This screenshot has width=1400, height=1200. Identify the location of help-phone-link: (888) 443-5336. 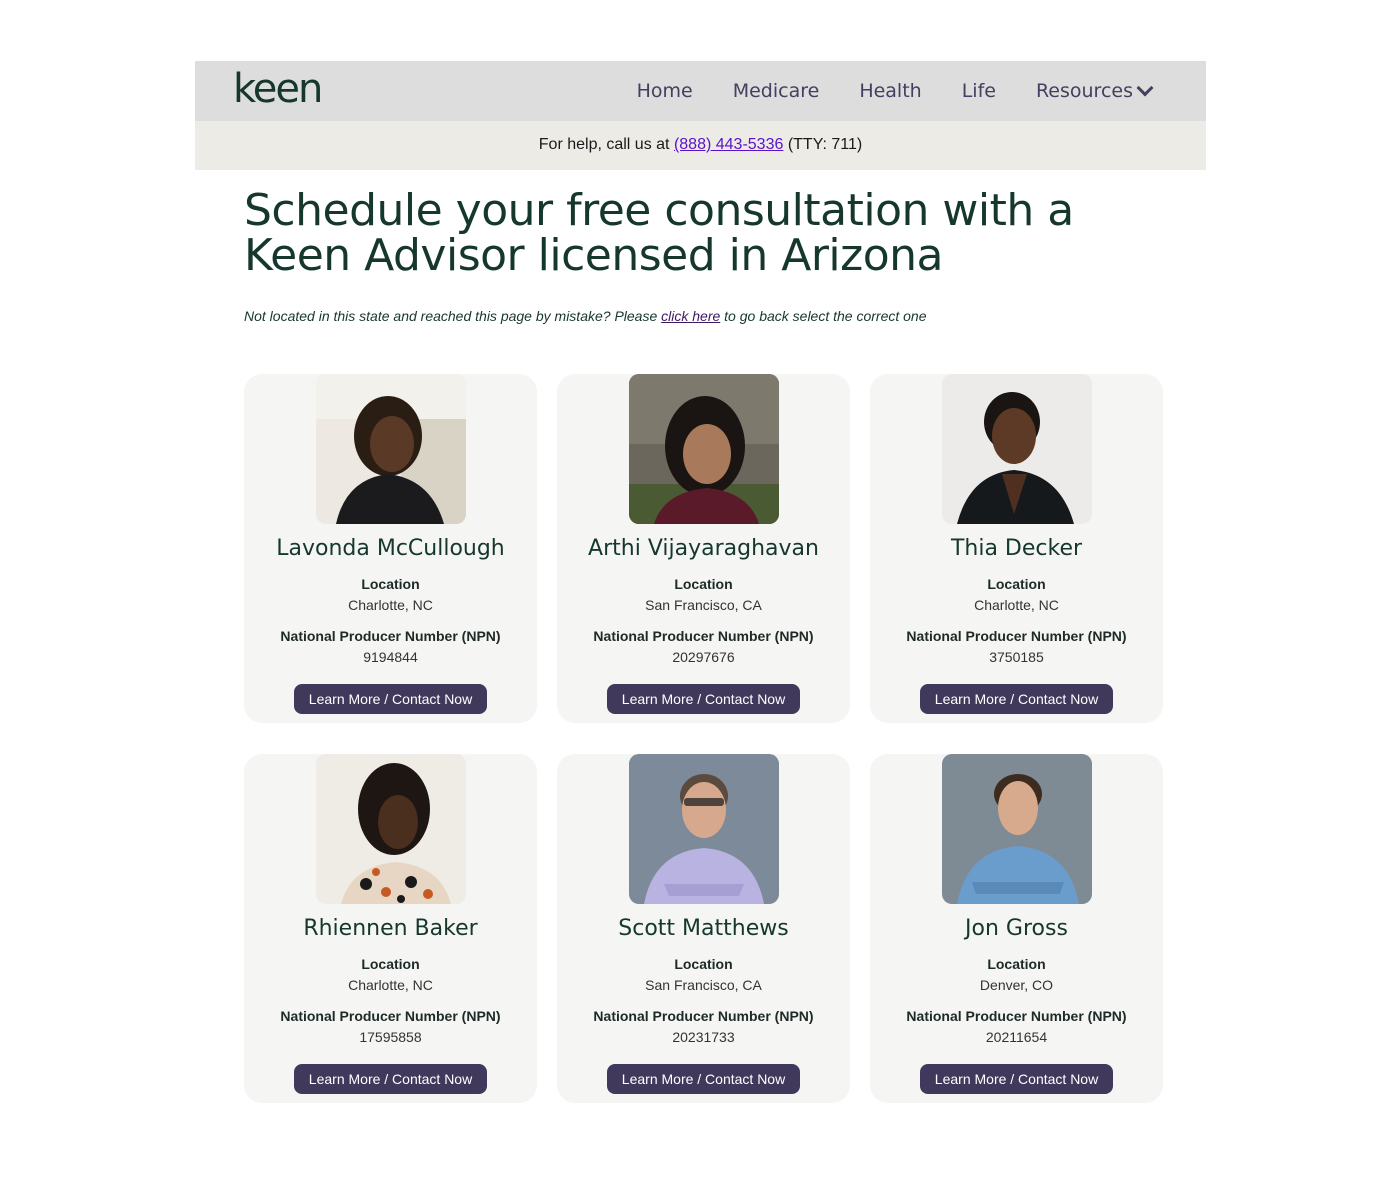
(728, 144).